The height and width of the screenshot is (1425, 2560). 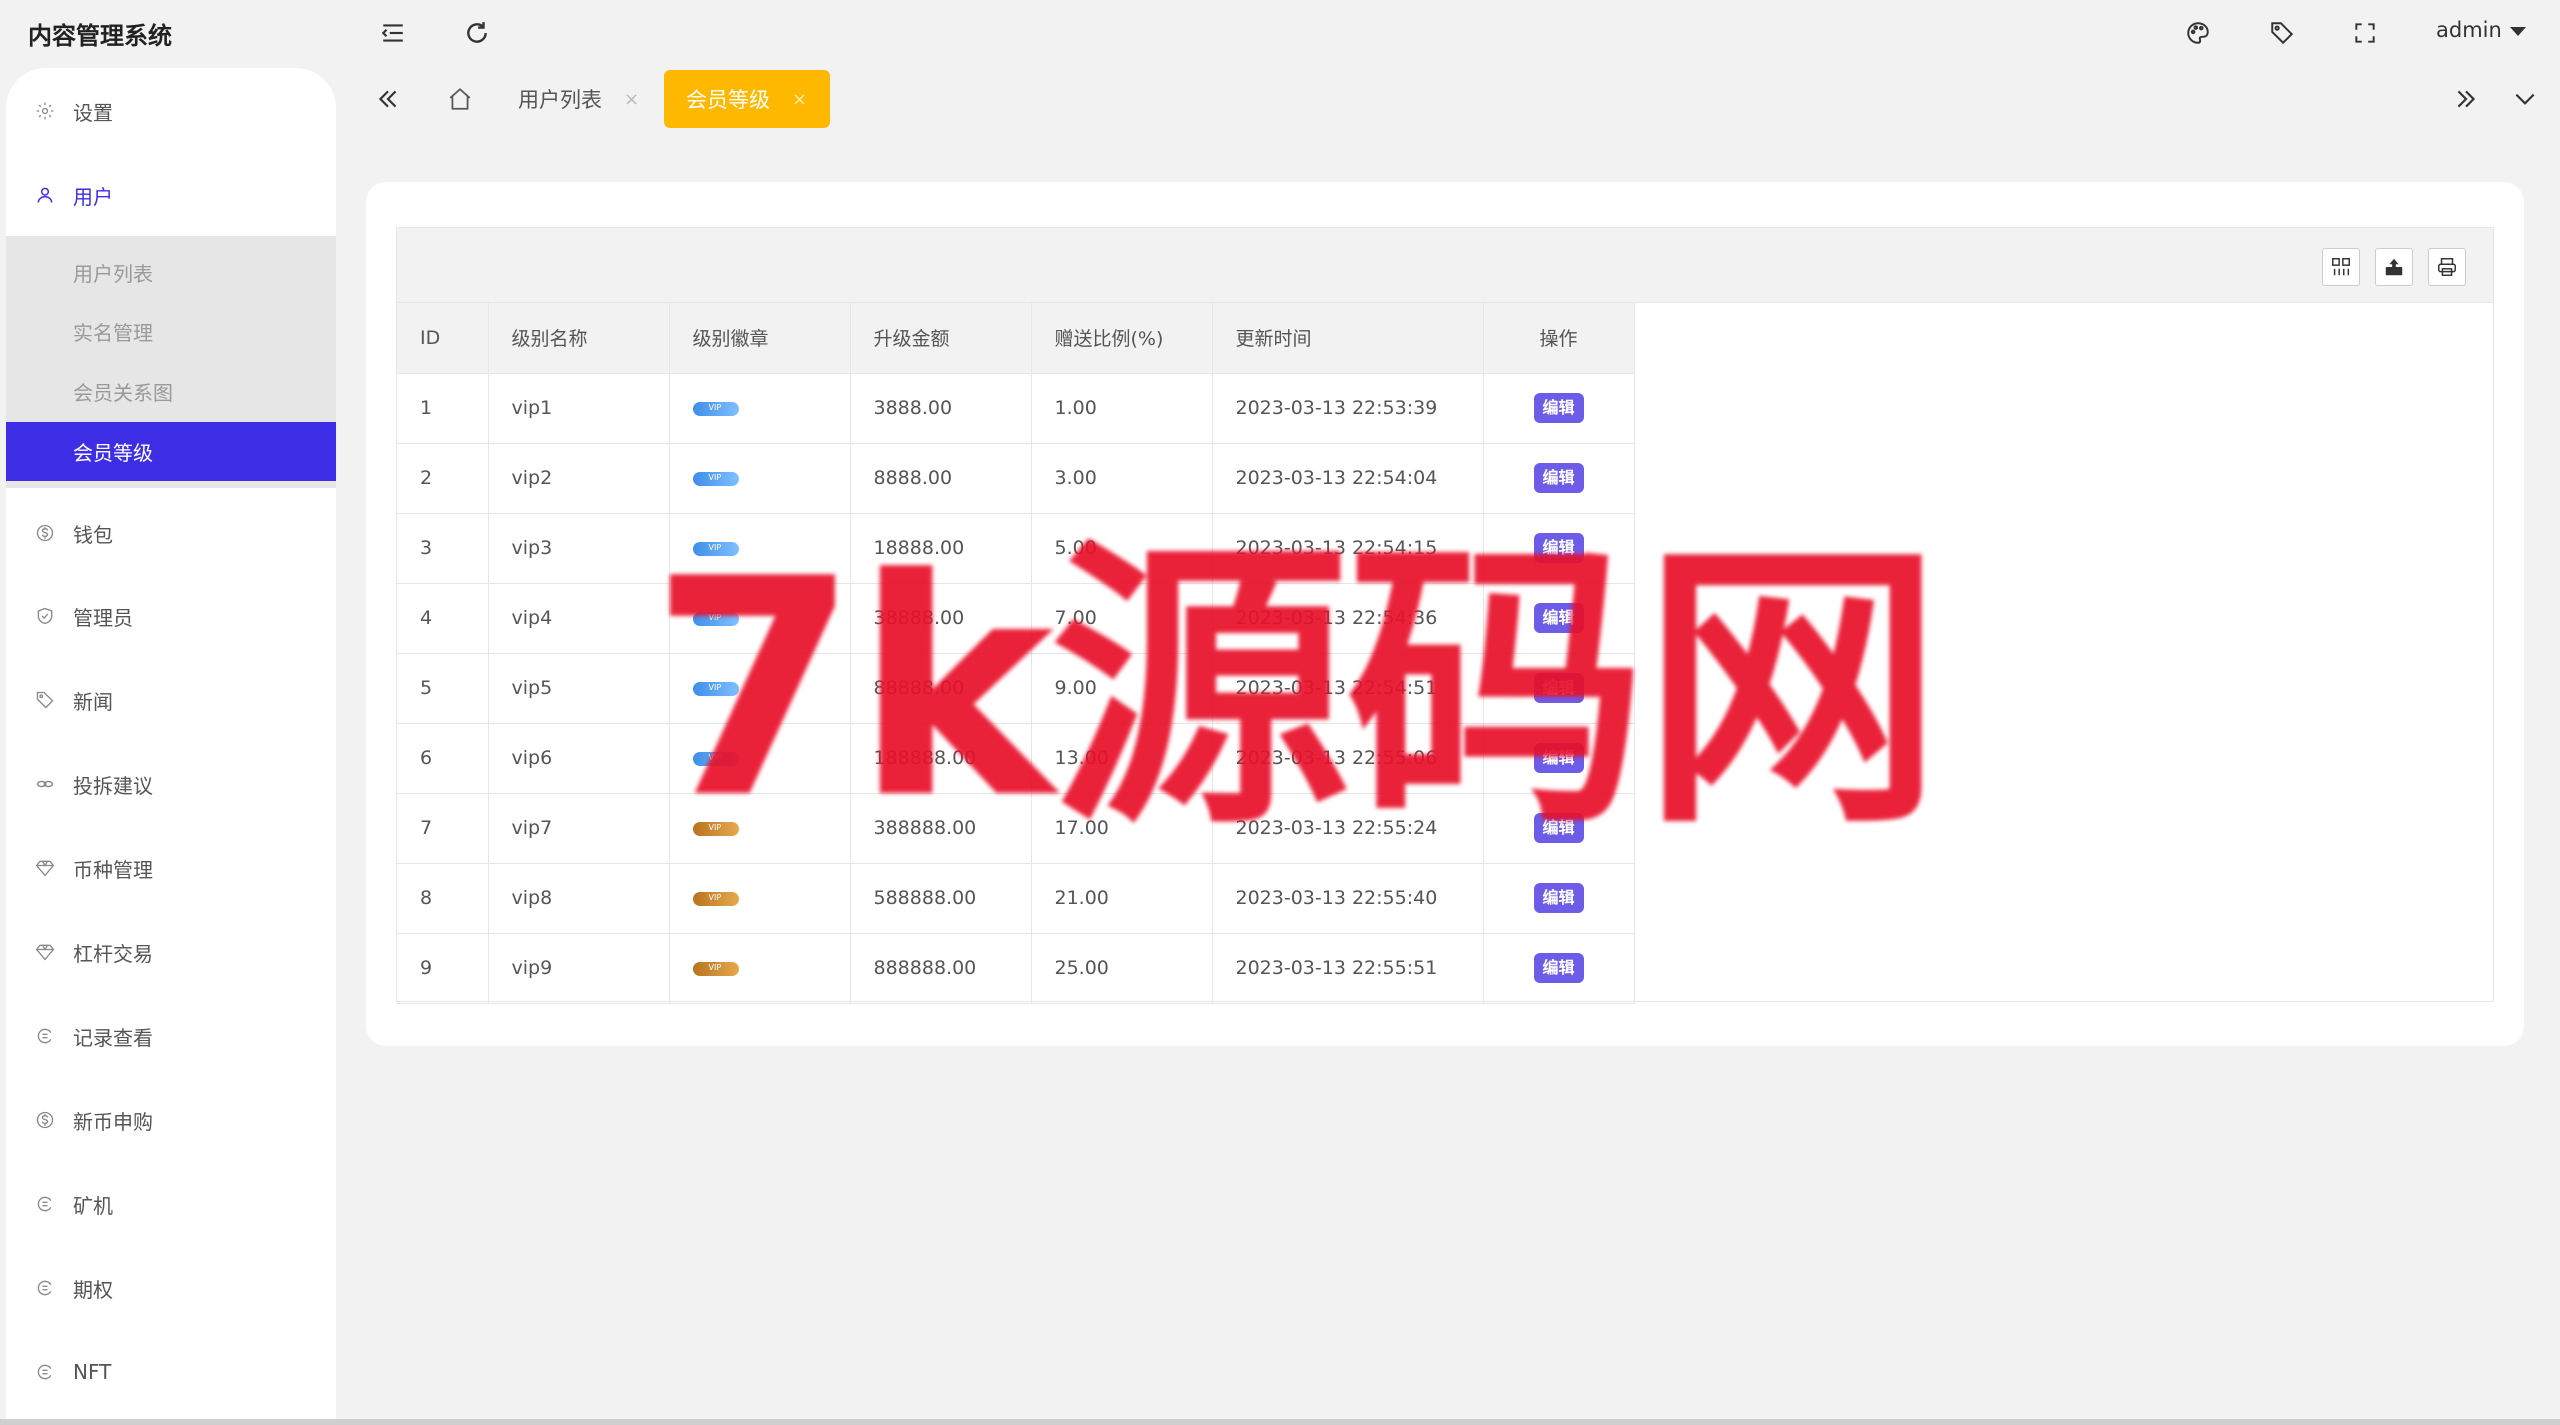 What do you see at coordinates (460, 99) in the screenshot?
I see `home-icon` at bounding box center [460, 99].